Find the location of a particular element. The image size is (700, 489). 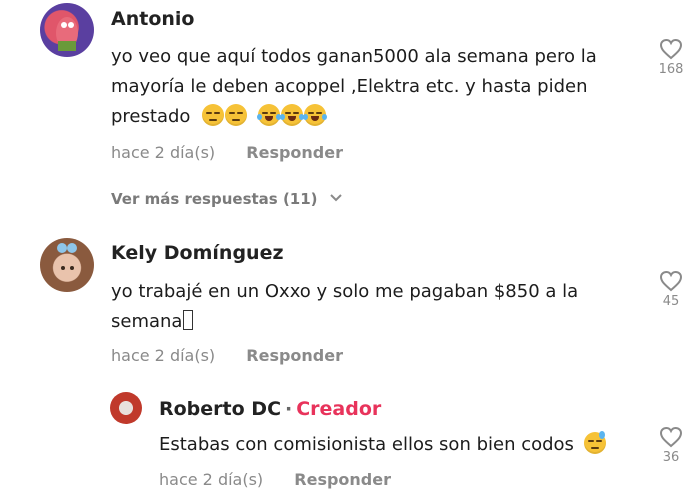

like-button: 168 is located at coordinates (671, 57).